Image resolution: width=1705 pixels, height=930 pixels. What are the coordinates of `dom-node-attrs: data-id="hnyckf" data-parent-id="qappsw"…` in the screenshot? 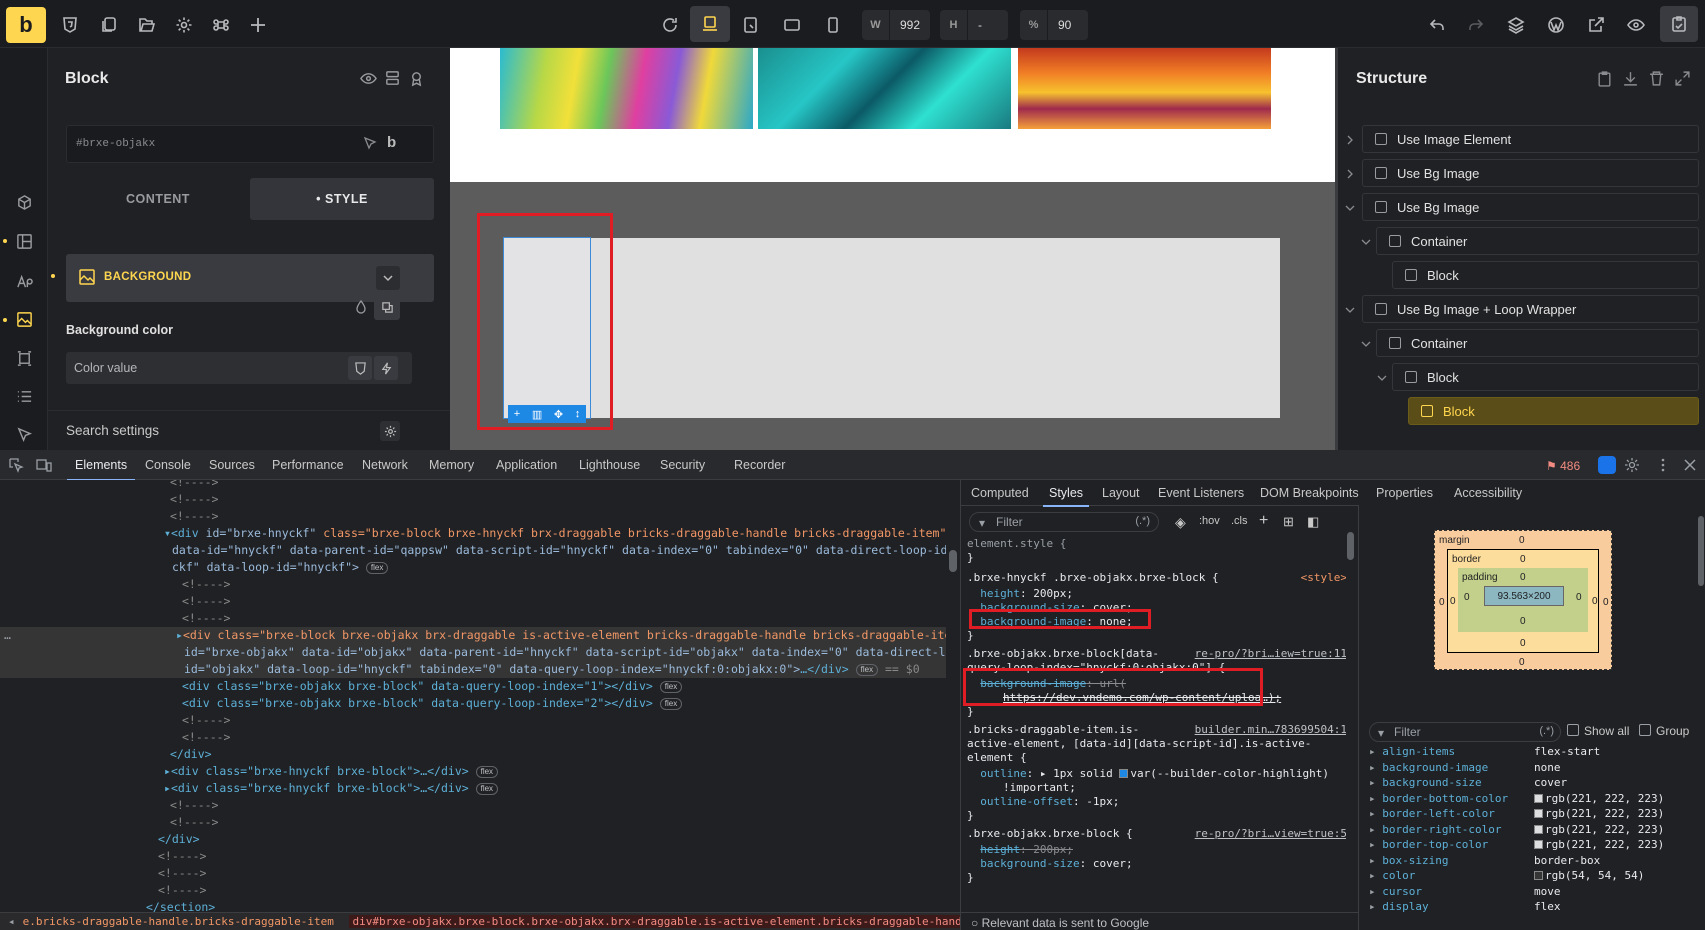 It's located at (480, 550).